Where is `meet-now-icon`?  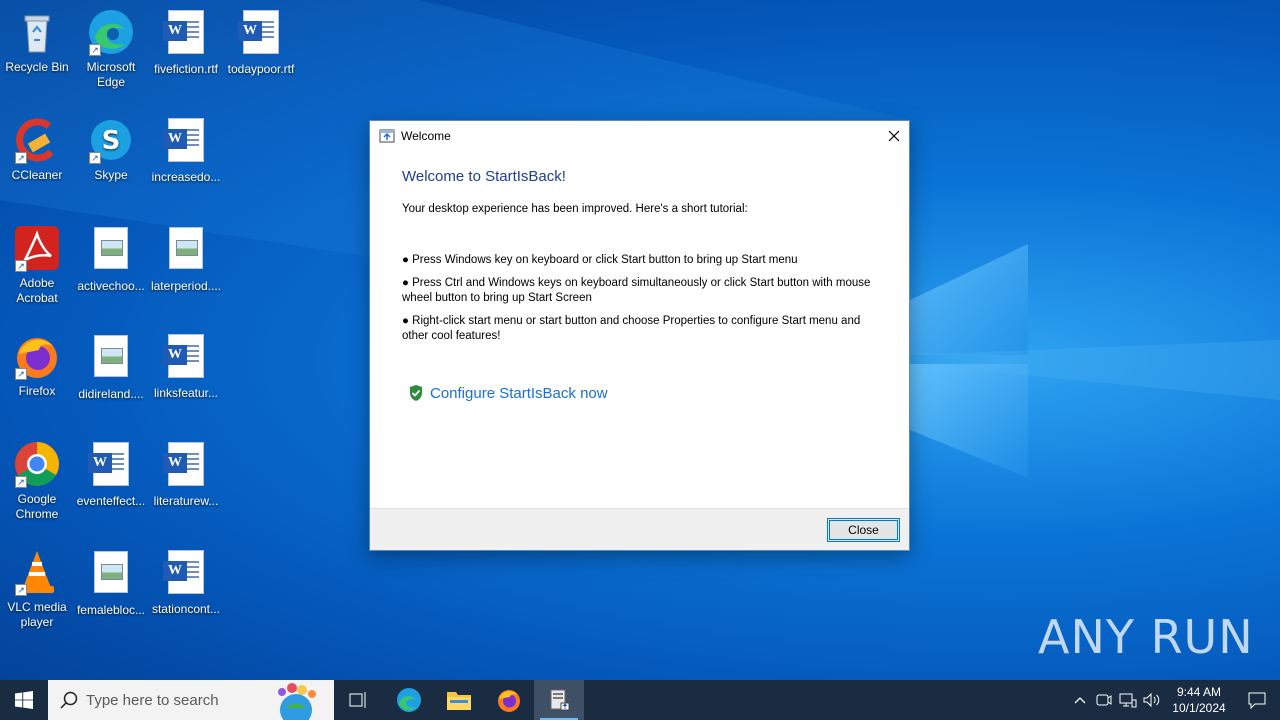 meet-now-icon is located at coordinates (1104, 700).